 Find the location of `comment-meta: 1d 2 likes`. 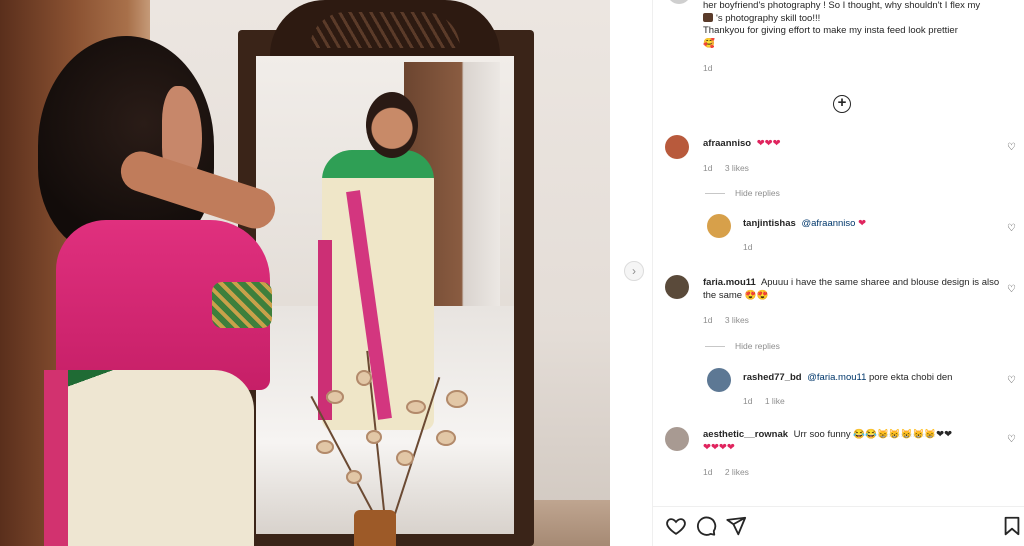

comment-meta: 1d 2 likes is located at coordinates (731, 472).